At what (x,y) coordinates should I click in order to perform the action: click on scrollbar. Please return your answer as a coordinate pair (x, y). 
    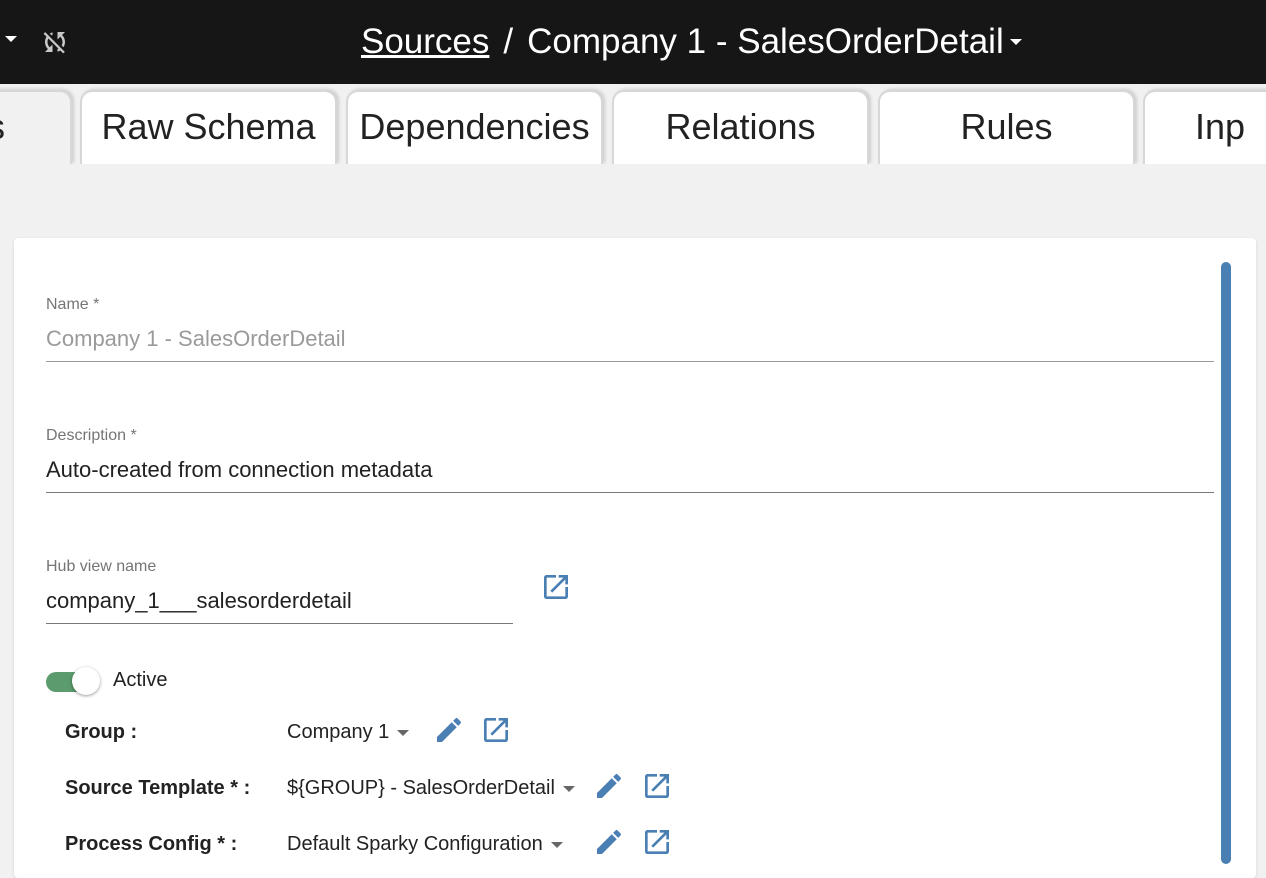
    Looking at the image, I should click on (1226, 563).